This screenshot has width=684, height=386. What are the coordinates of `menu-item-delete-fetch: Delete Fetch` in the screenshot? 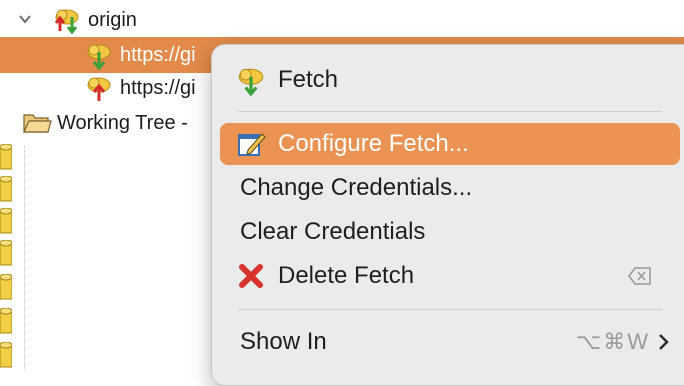 It's located at (450, 276).